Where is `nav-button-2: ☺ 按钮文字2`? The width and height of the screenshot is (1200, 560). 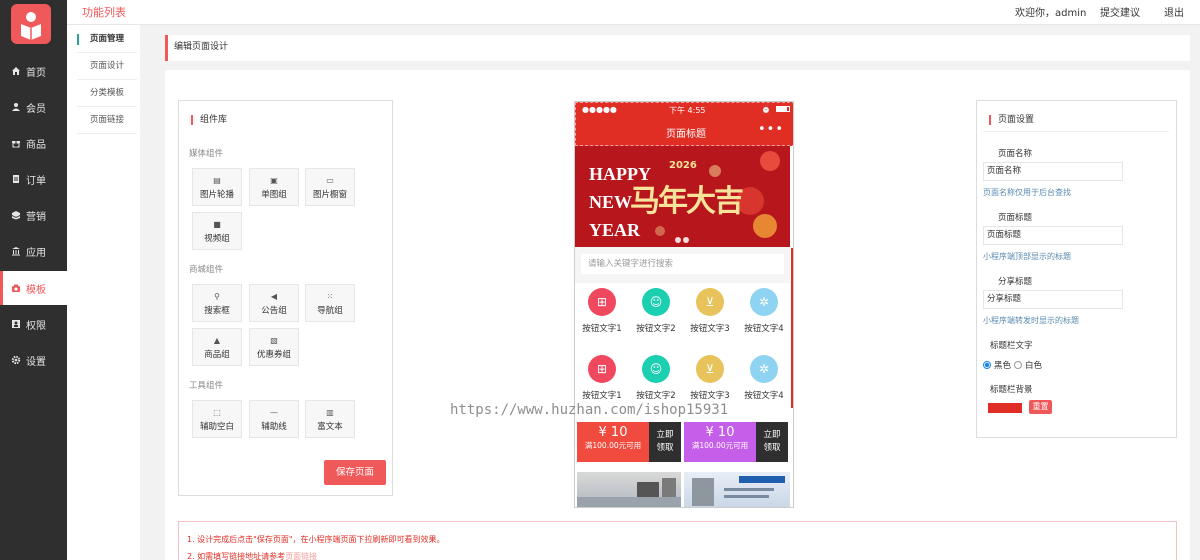 nav-button-2: ☺ 按钮文字2 is located at coordinates (656, 311).